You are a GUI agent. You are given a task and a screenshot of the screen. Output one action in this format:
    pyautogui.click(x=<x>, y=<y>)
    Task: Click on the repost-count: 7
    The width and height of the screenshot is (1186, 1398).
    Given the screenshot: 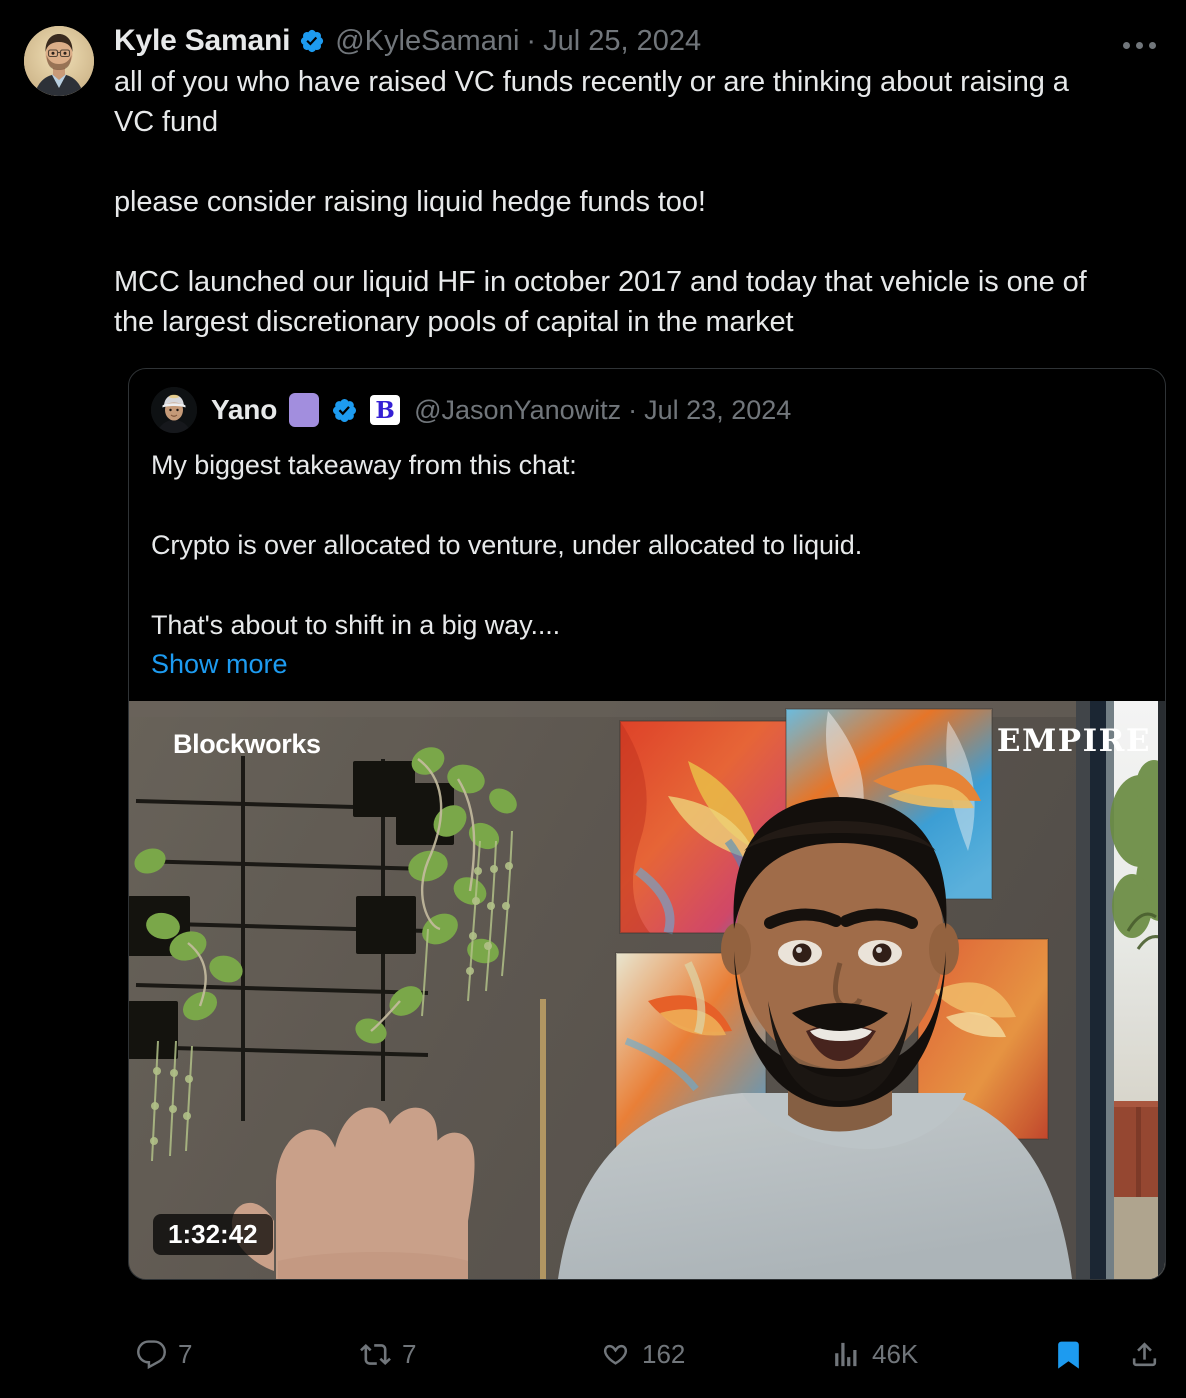 What is the action you would take?
    pyautogui.click(x=409, y=1353)
    